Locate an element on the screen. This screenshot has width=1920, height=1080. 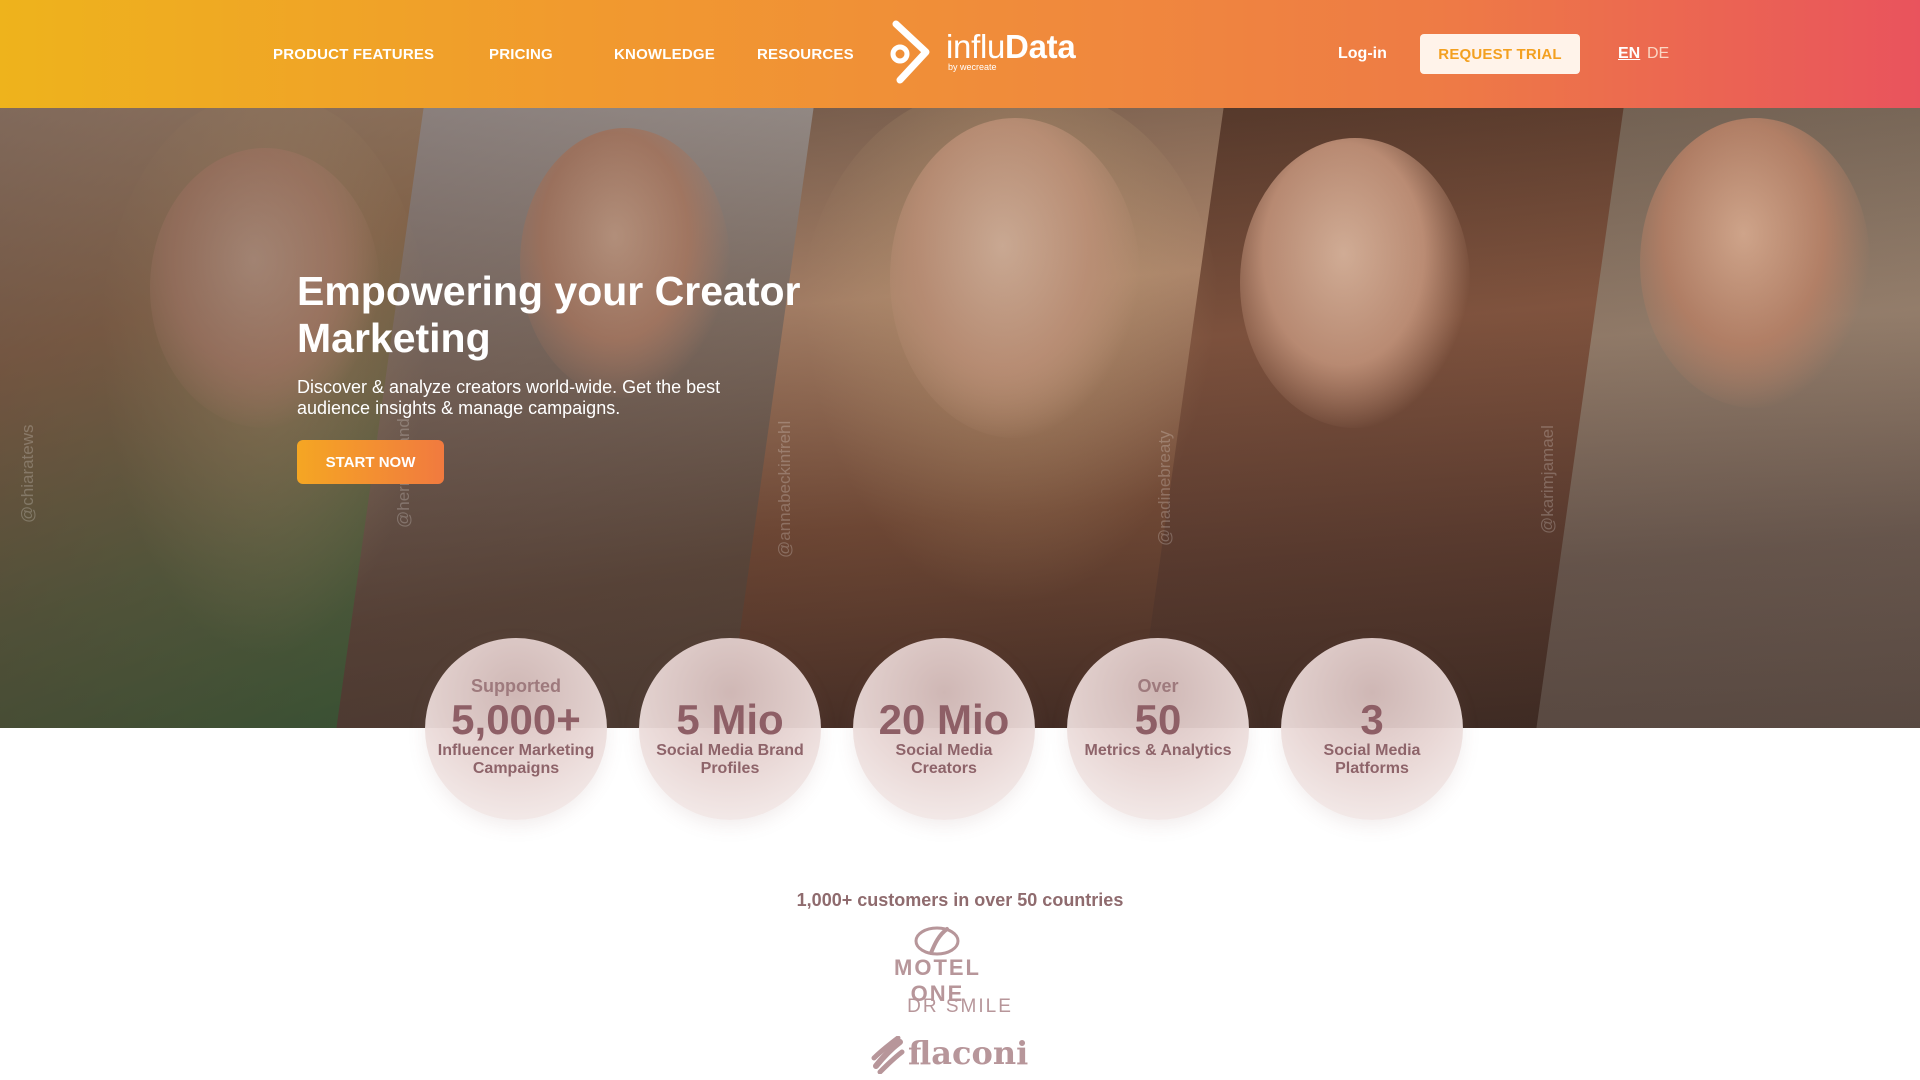
nav-resources: RESOURCES is located at coordinates (805, 54).